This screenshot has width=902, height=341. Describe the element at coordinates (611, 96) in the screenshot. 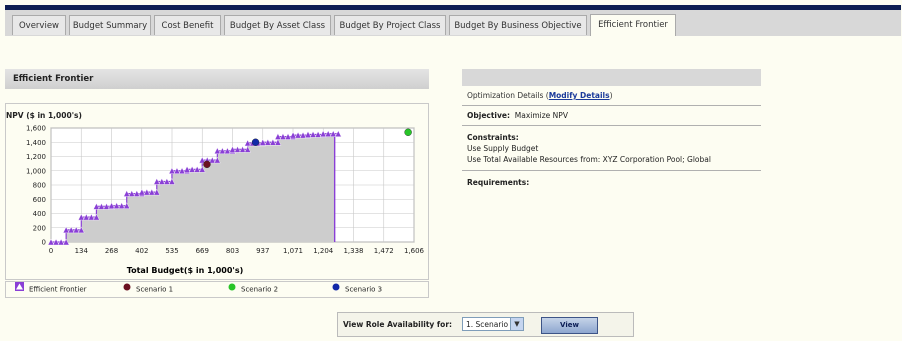

I see `optimization-details-title: Optimization Details (Modify Details)` at that location.